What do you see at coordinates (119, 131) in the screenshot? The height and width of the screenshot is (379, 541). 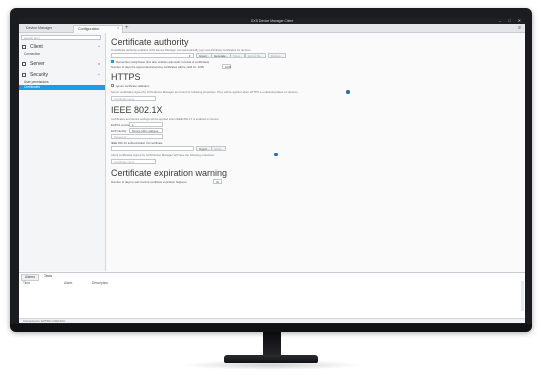 I see `eap-identity-label: EAP identity:` at bounding box center [119, 131].